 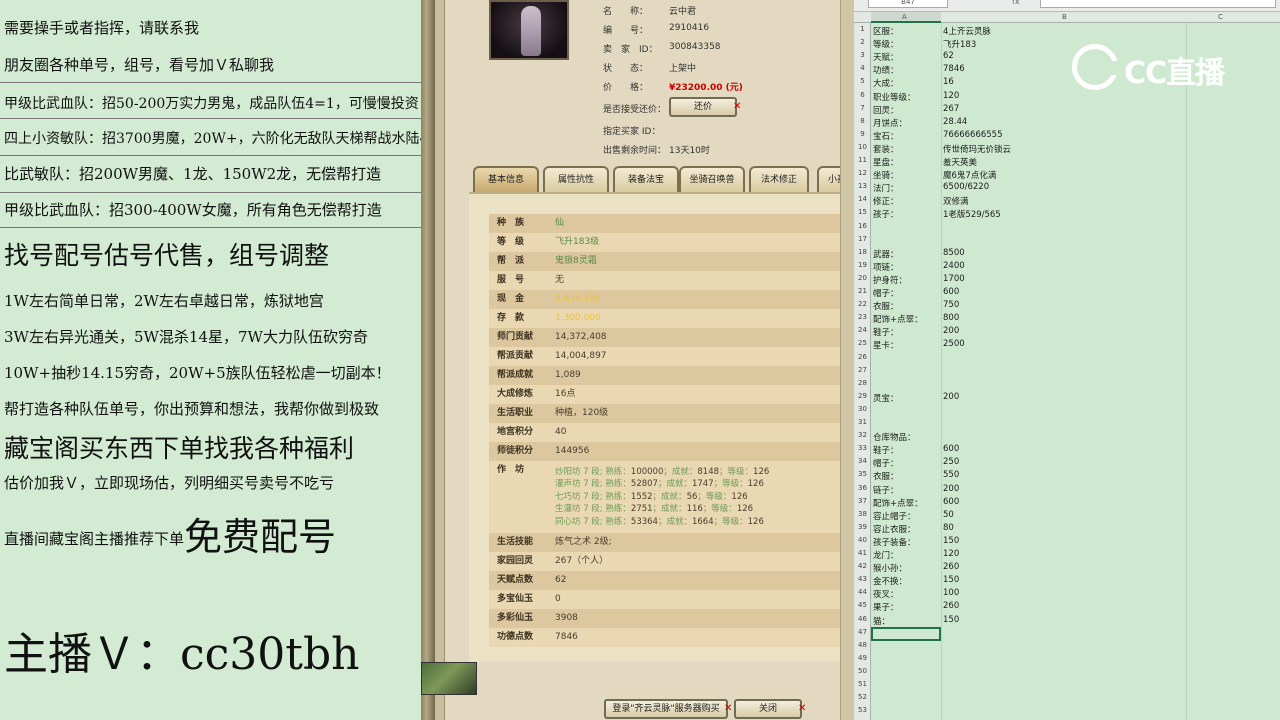 What do you see at coordinates (951, 318) in the screenshot?
I see `cell-b: 800` at bounding box center [951, 318].